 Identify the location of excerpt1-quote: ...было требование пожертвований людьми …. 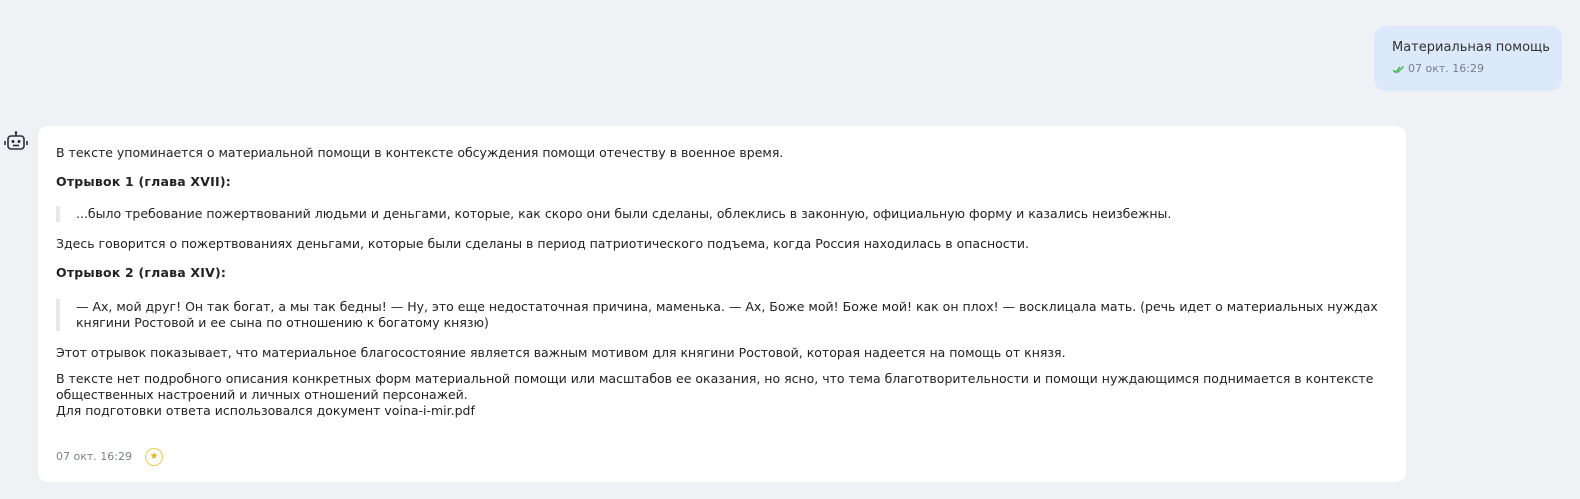
(722, 214).